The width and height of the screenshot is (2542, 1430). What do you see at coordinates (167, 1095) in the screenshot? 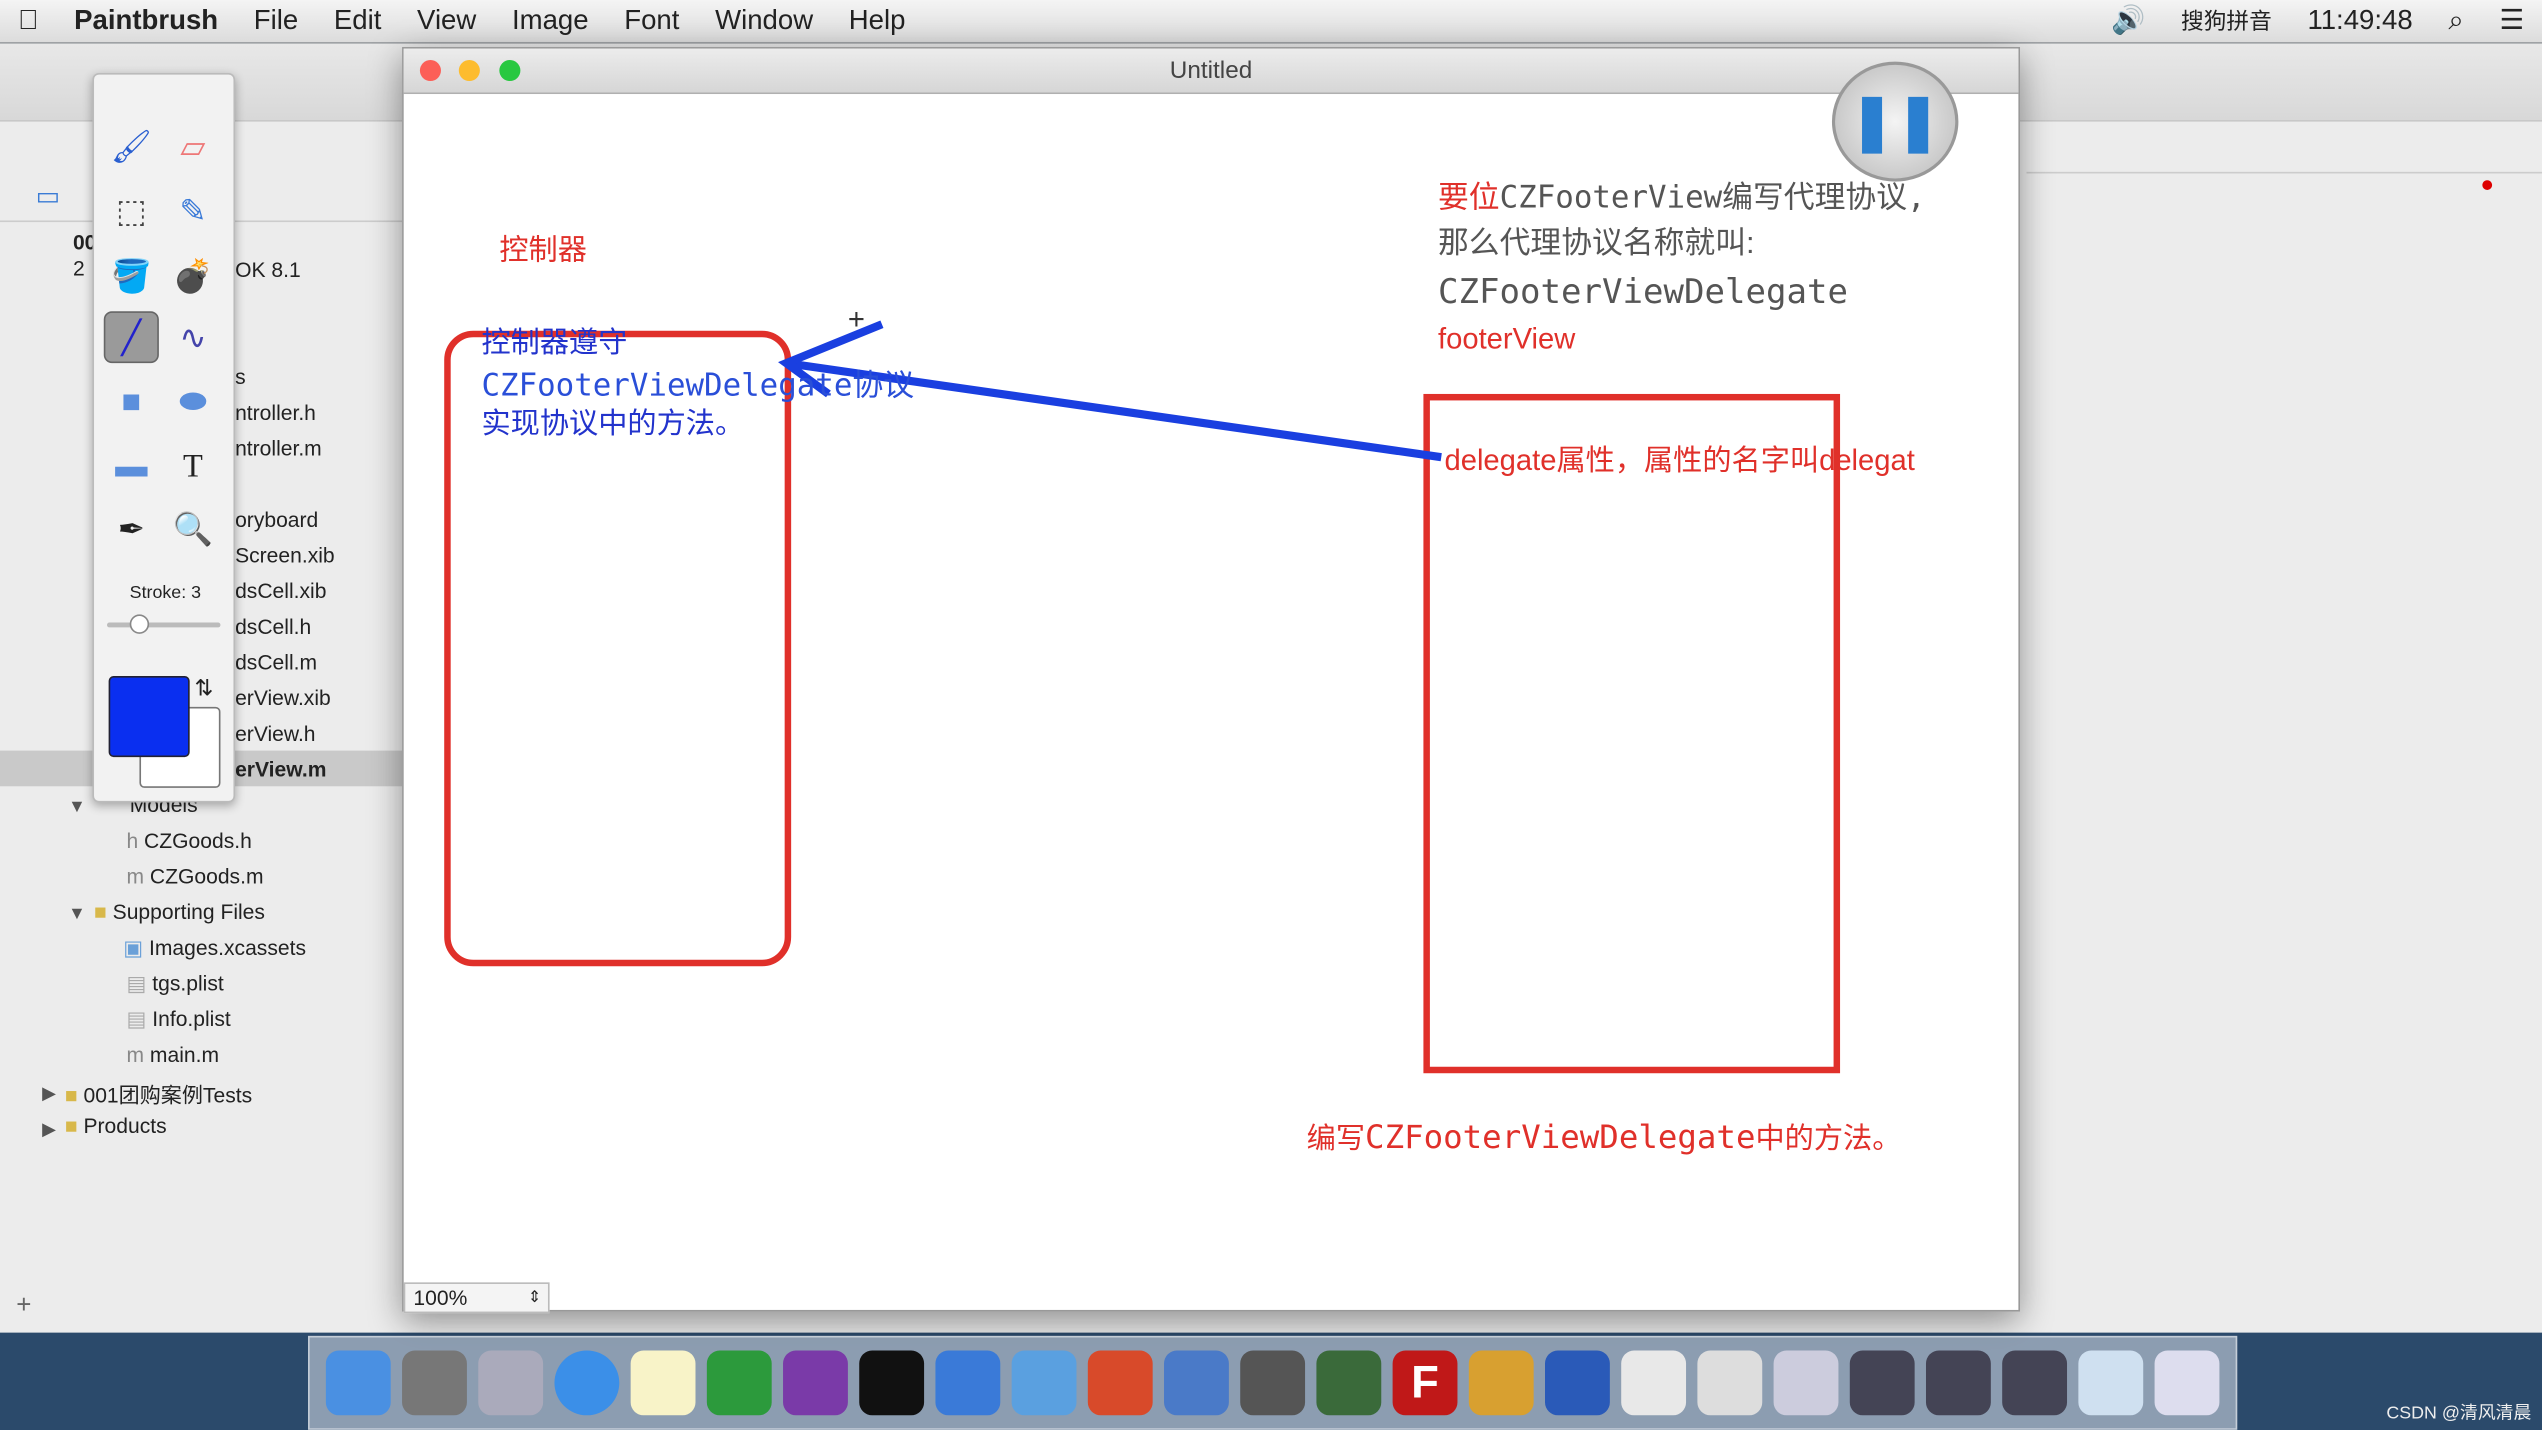
I see `group-tests: 001团购案例Tests` at bounding box center [167, 1095].